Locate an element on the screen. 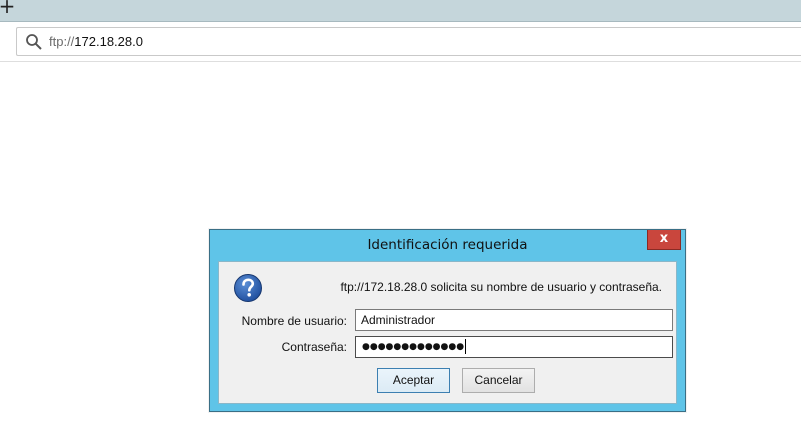 Image resolution: width=801 pixels, height=432 pixels. address-text: ftp://172.18.28.0 is located at coordinates (96, 41).